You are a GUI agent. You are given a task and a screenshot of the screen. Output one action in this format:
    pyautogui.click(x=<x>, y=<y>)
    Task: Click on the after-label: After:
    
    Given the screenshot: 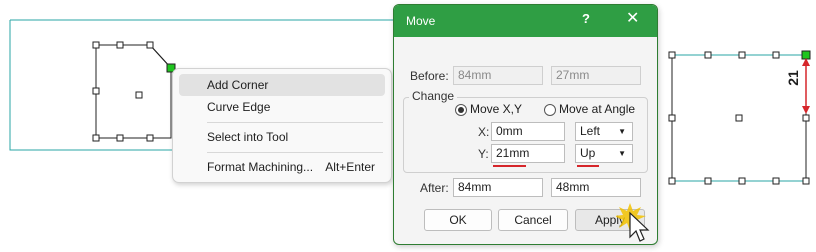 What is the action you would take?
    pyautogui.click(x=434, y=188)
    